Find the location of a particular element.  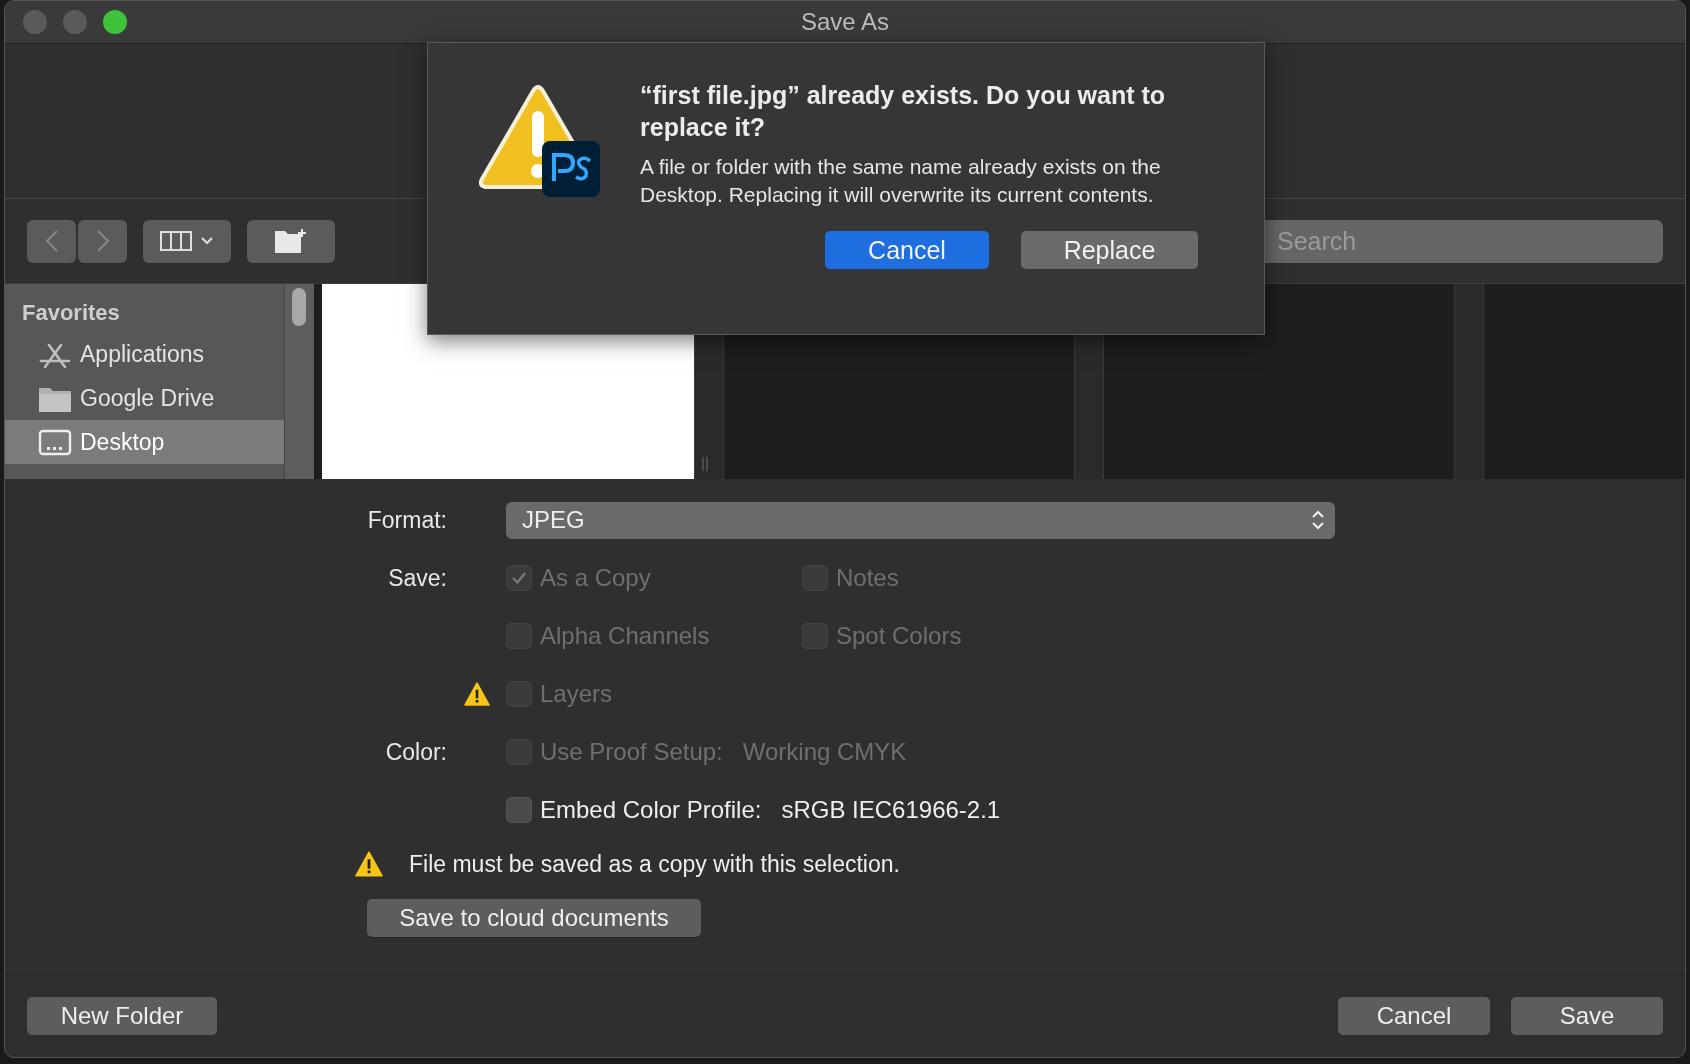

new-folder-button: New Folder is located at coordinates (122, 1016).